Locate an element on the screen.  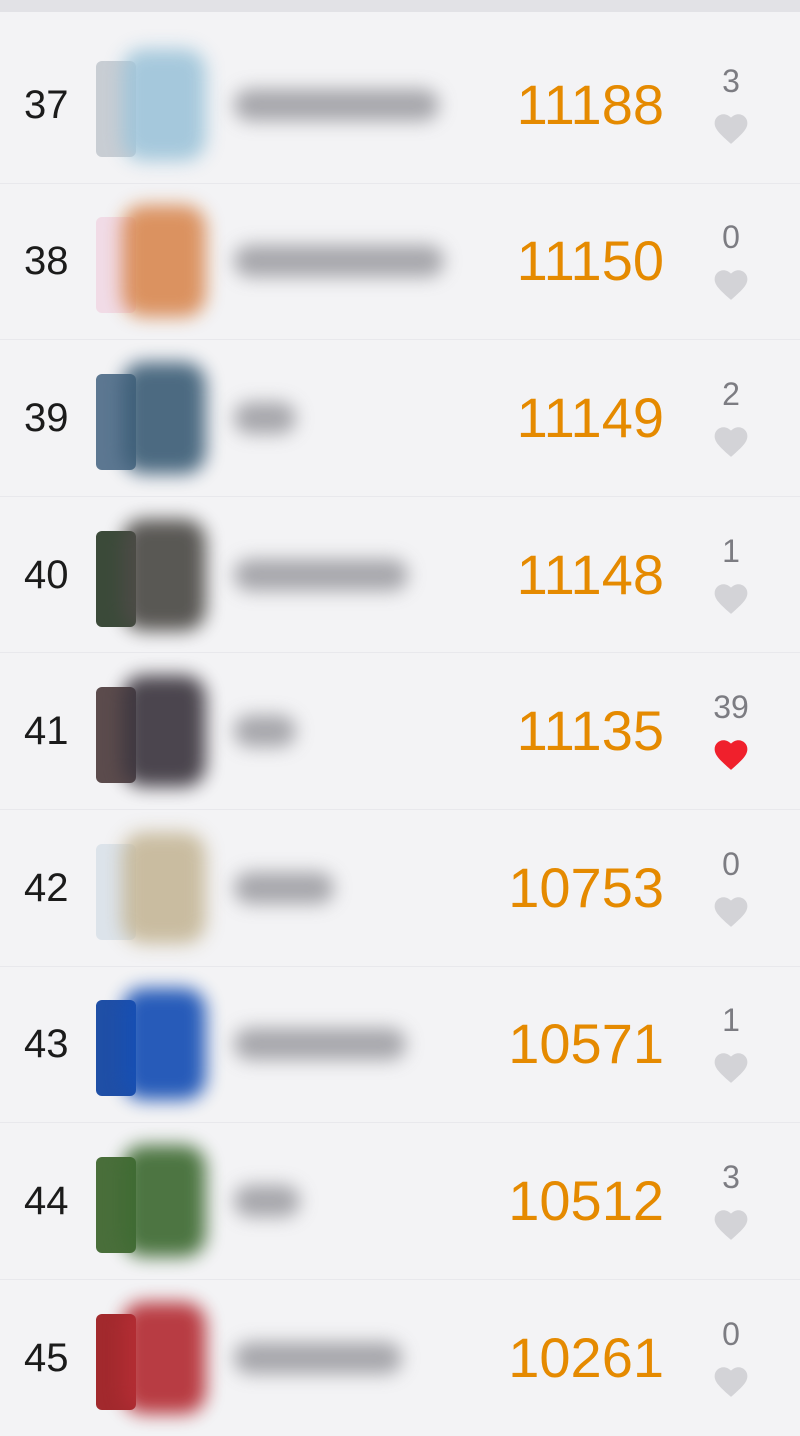
leaderboard-row: 44 10512 3 is located at coordinates (400, 1201).